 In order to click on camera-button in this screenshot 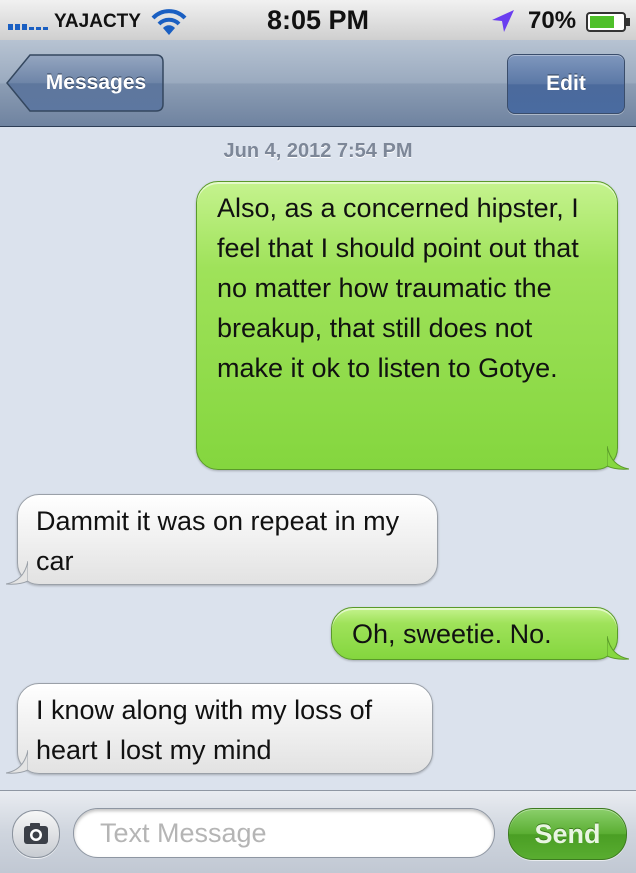, I will do `click(36, 834)`.